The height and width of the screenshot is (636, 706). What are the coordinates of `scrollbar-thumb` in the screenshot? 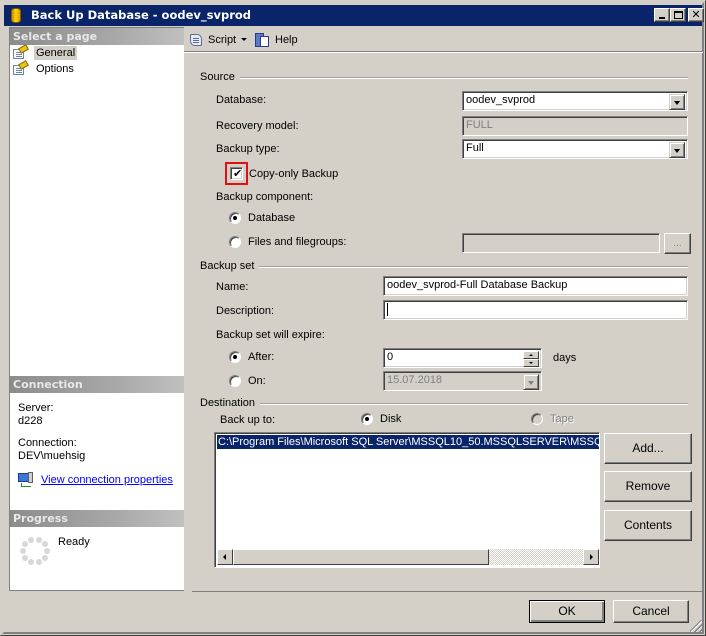 It's located at (361, 557).